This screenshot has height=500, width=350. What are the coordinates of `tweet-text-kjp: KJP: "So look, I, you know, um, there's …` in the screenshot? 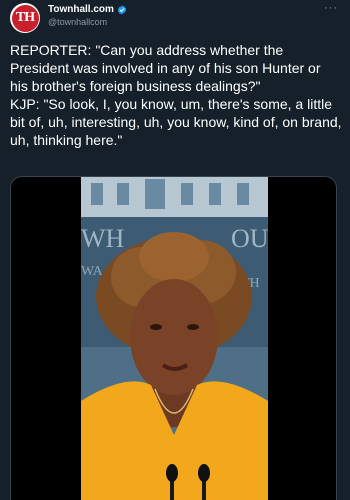 It's located at (176, 122).